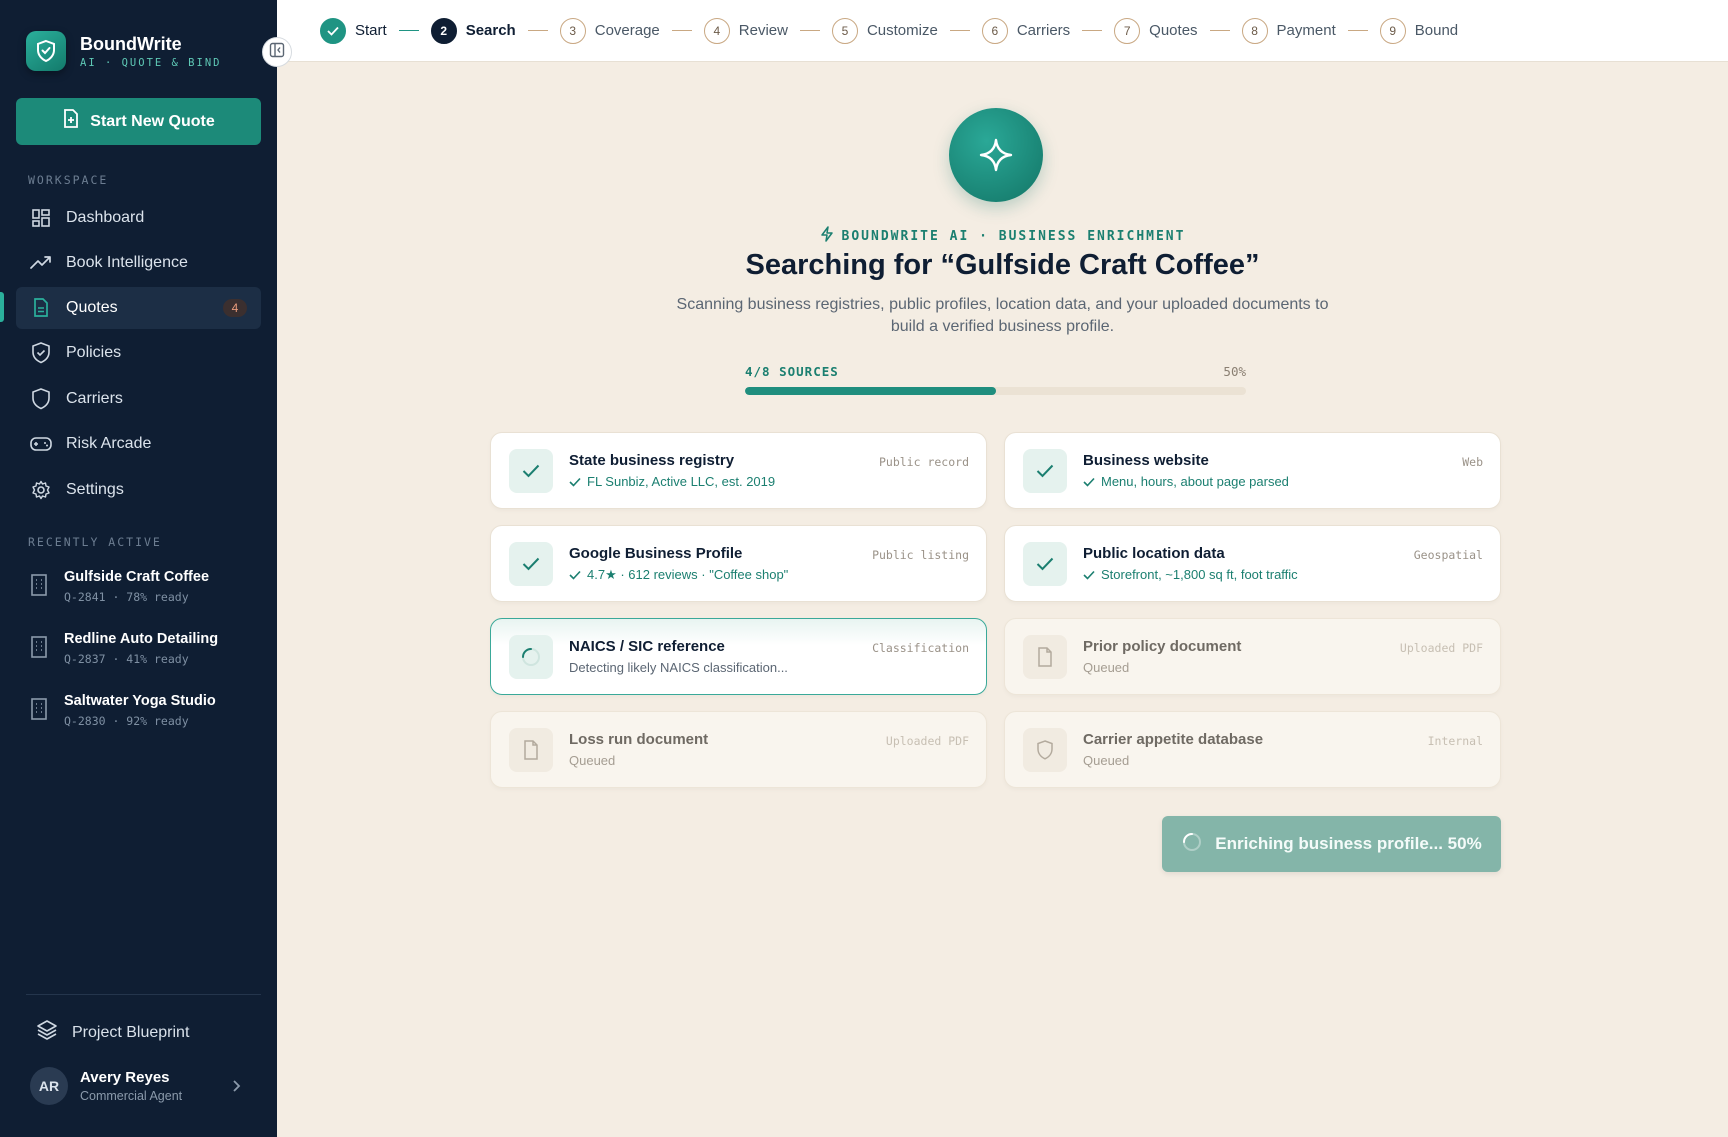 Image resolution: width=1728 pixels, height=1137 pixels. Describe the element at coordinates (902, 30) in the screenshot. I see `step-label: Customize` at that location.